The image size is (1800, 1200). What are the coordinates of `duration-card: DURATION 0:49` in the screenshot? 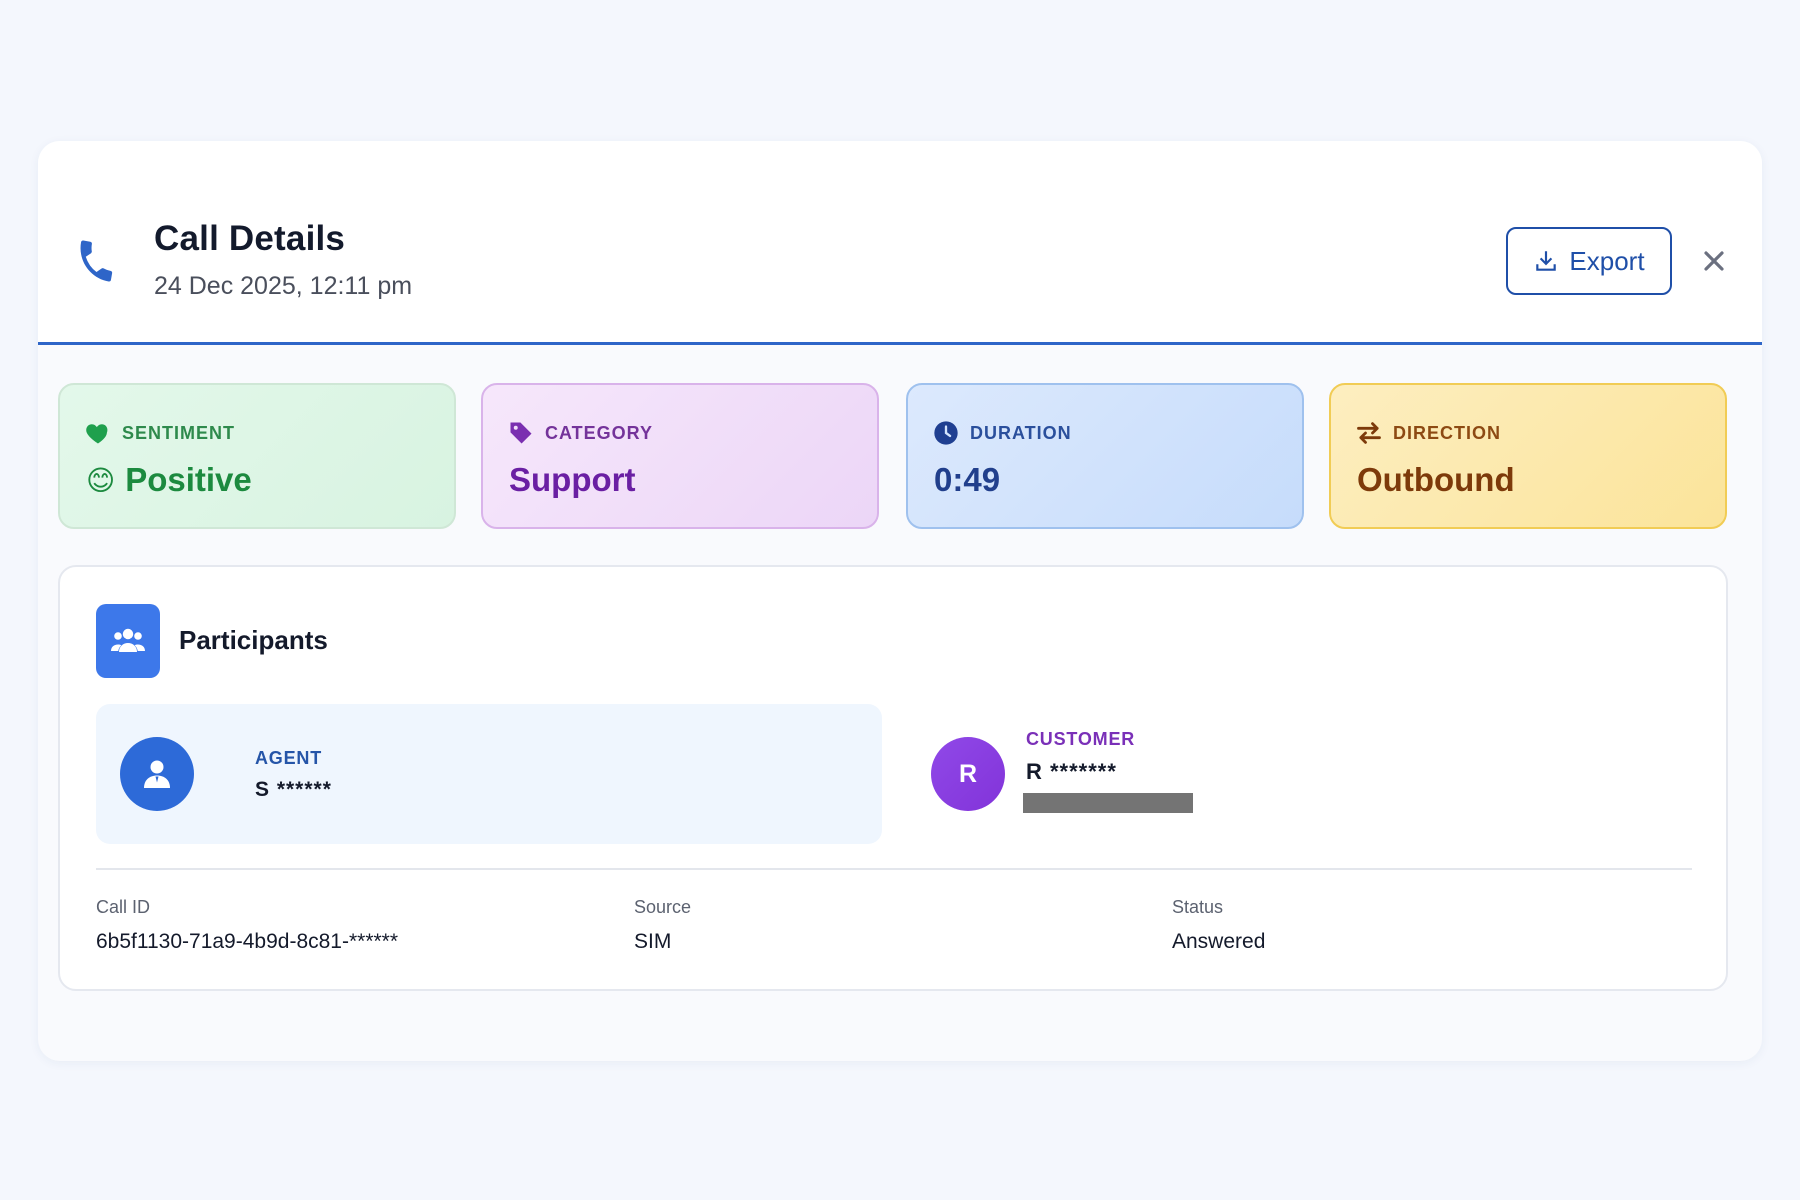 It's located at (1105, 456).